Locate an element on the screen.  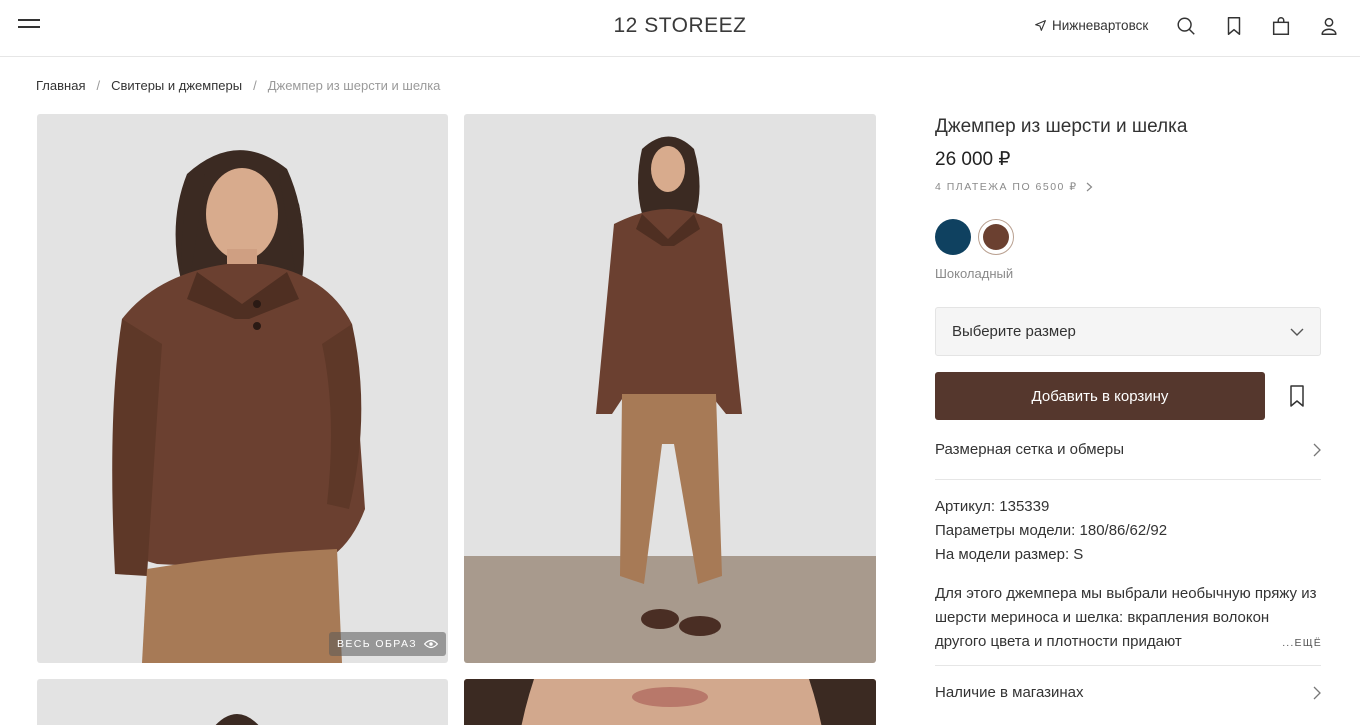
size-select: Выберите размер is located at coordinates (1128, 331).